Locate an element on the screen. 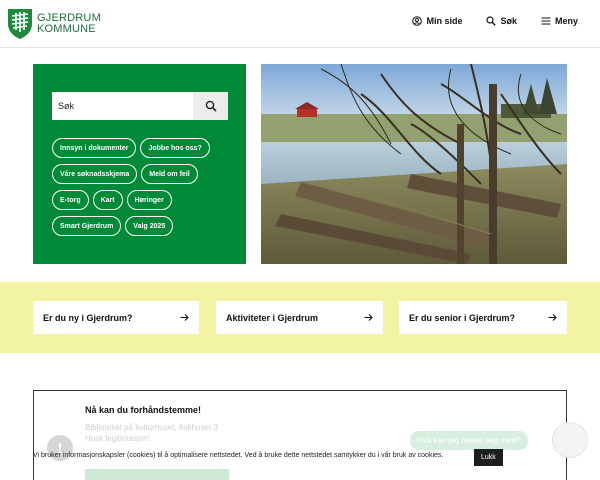  card-senior-label: Er du senior i Gjerdrum? is located at coordinates (462, 317).